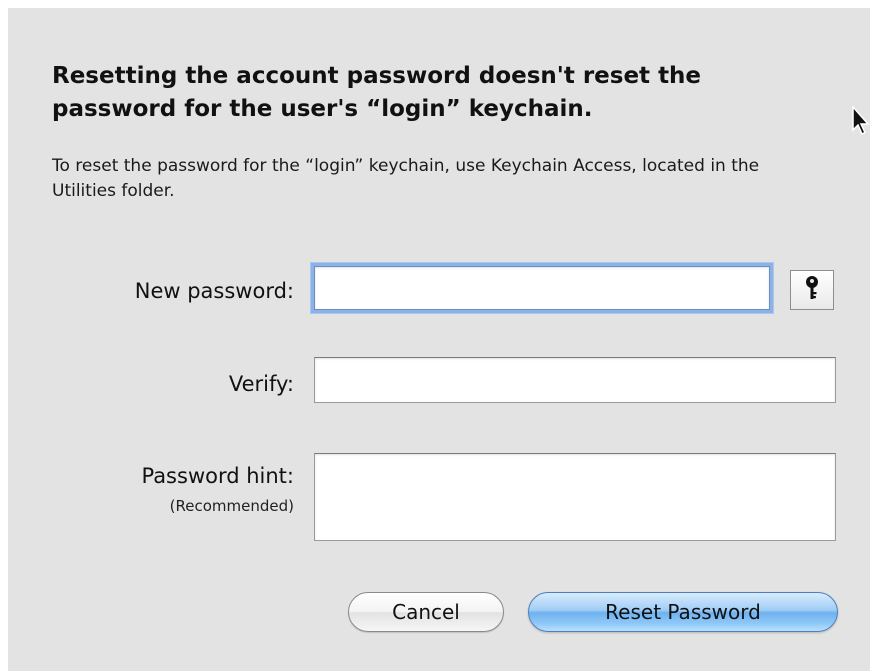 This screenshot has height=671, width=870. I want to click on verify-label: Verify:, so click(261, 384).